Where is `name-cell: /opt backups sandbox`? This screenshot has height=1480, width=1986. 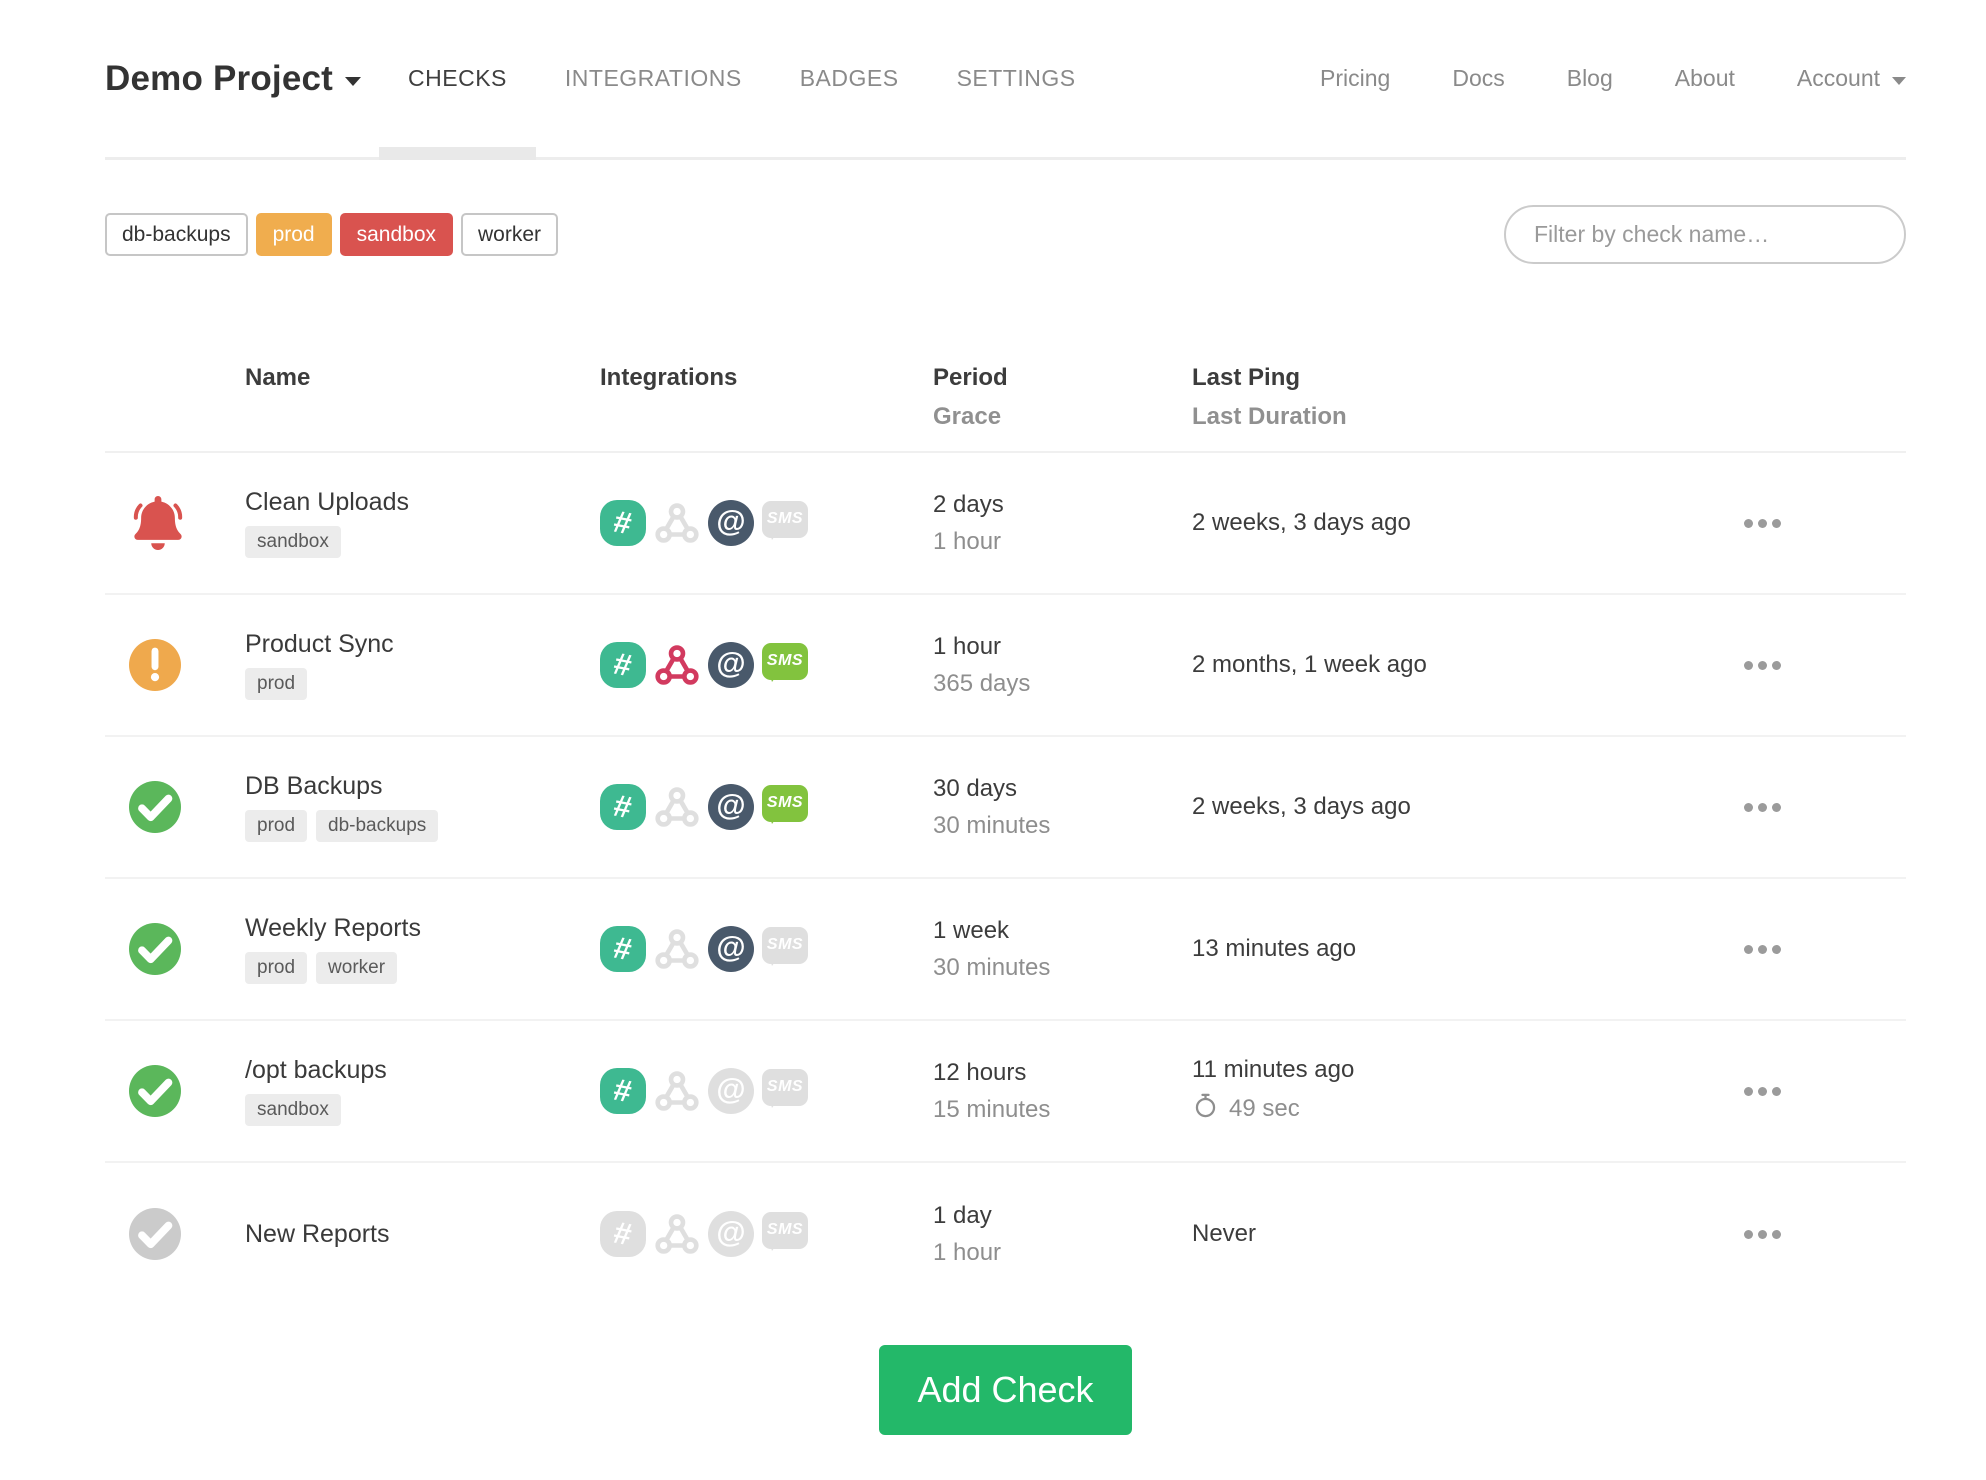 name-cell: /opt backups sandbox is located at coordinates (422, 1091).